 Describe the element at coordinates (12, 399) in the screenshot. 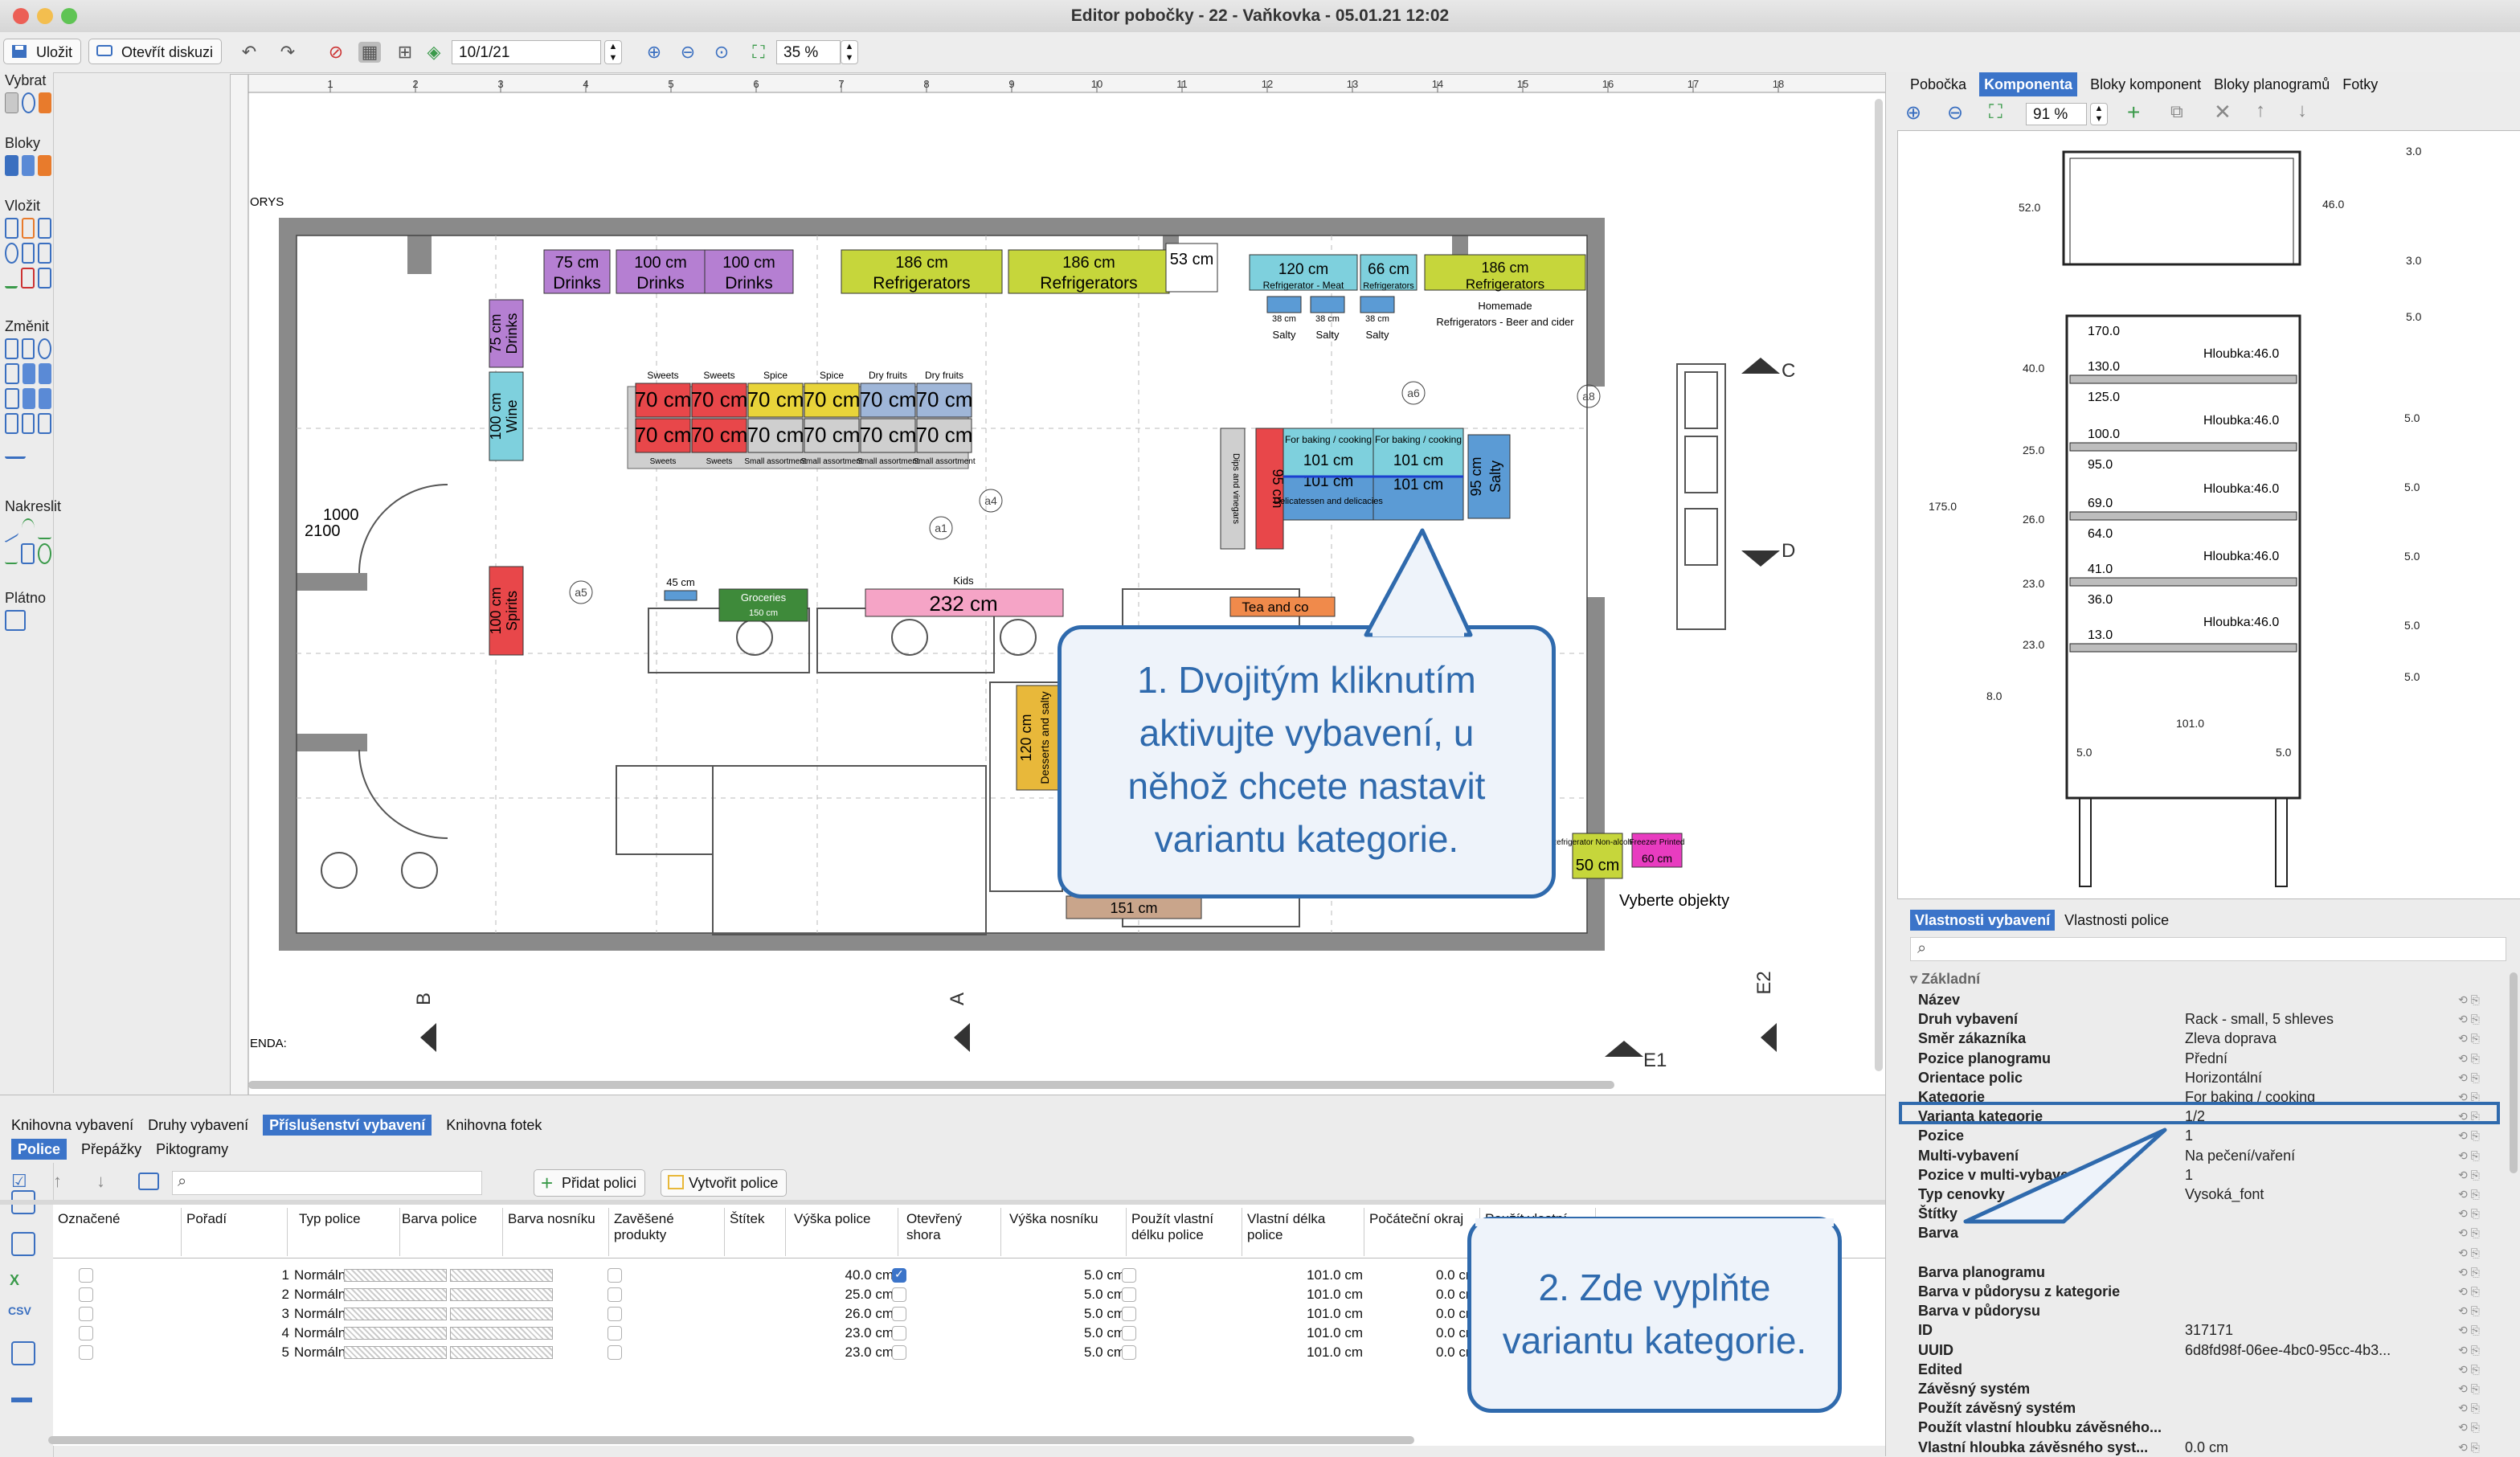

I see `flip-icon` at that location.